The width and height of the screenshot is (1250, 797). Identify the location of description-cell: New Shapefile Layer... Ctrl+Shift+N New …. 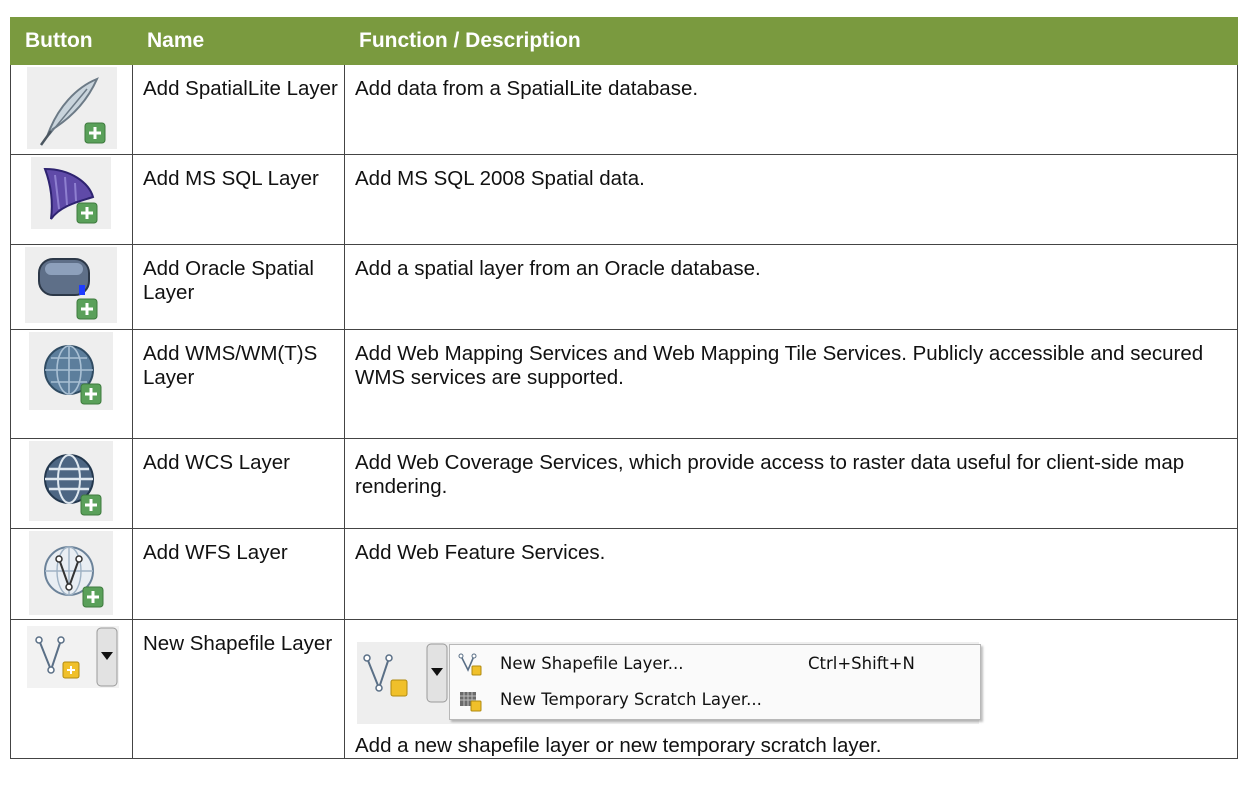
(791, 689).